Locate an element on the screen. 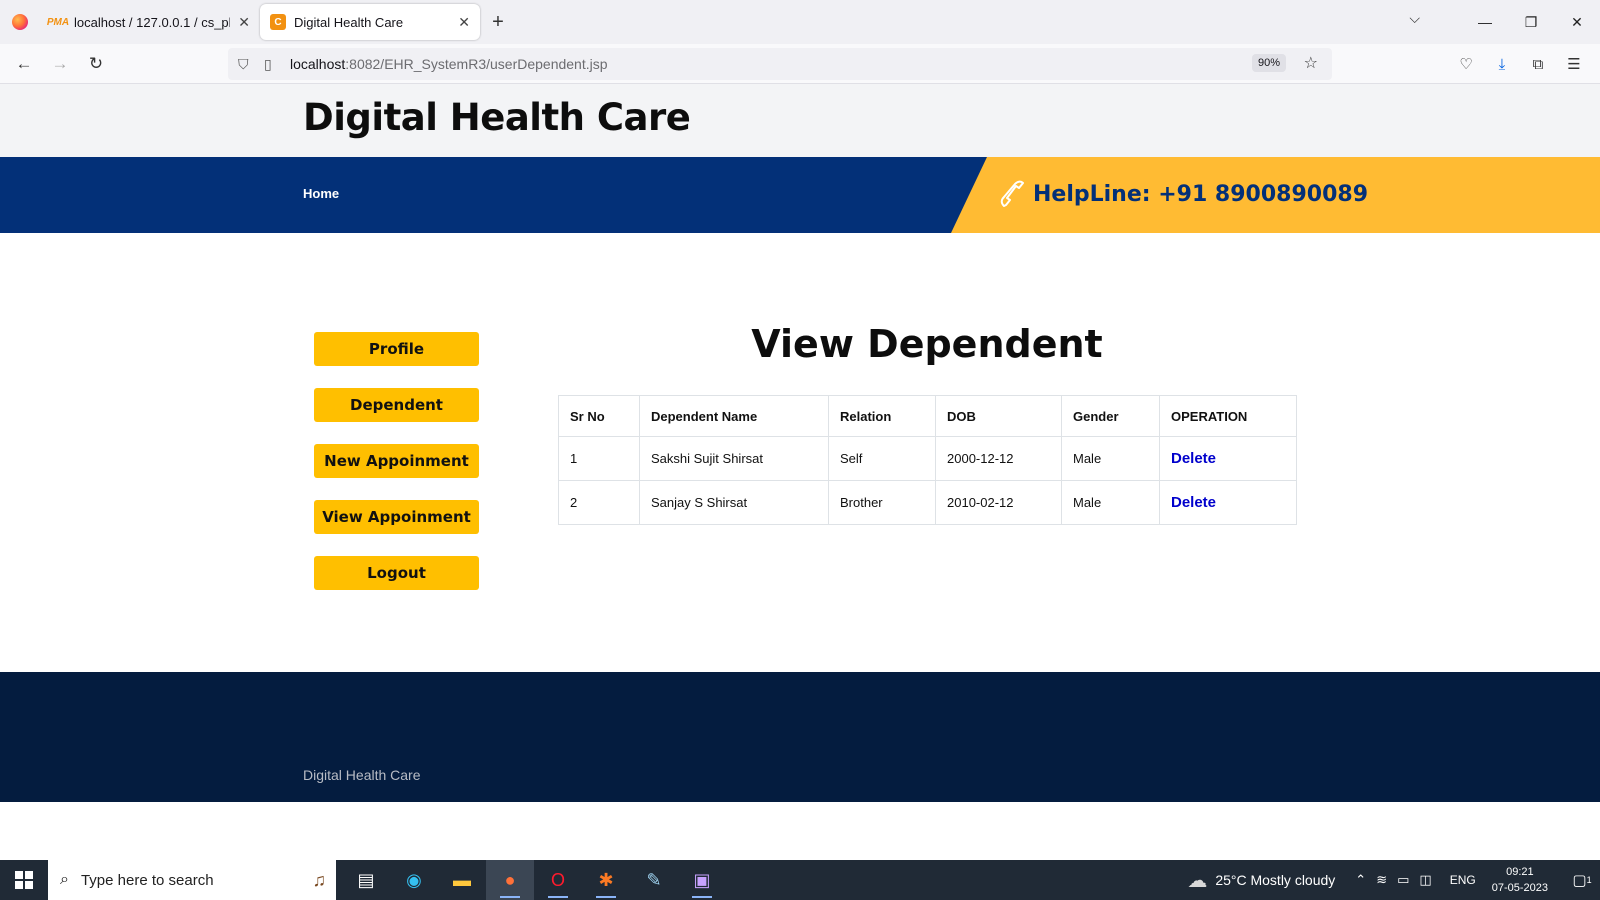 The image size is (1600, 900). restore-window-icon: ❐ is located at coordinates (1531, 22).